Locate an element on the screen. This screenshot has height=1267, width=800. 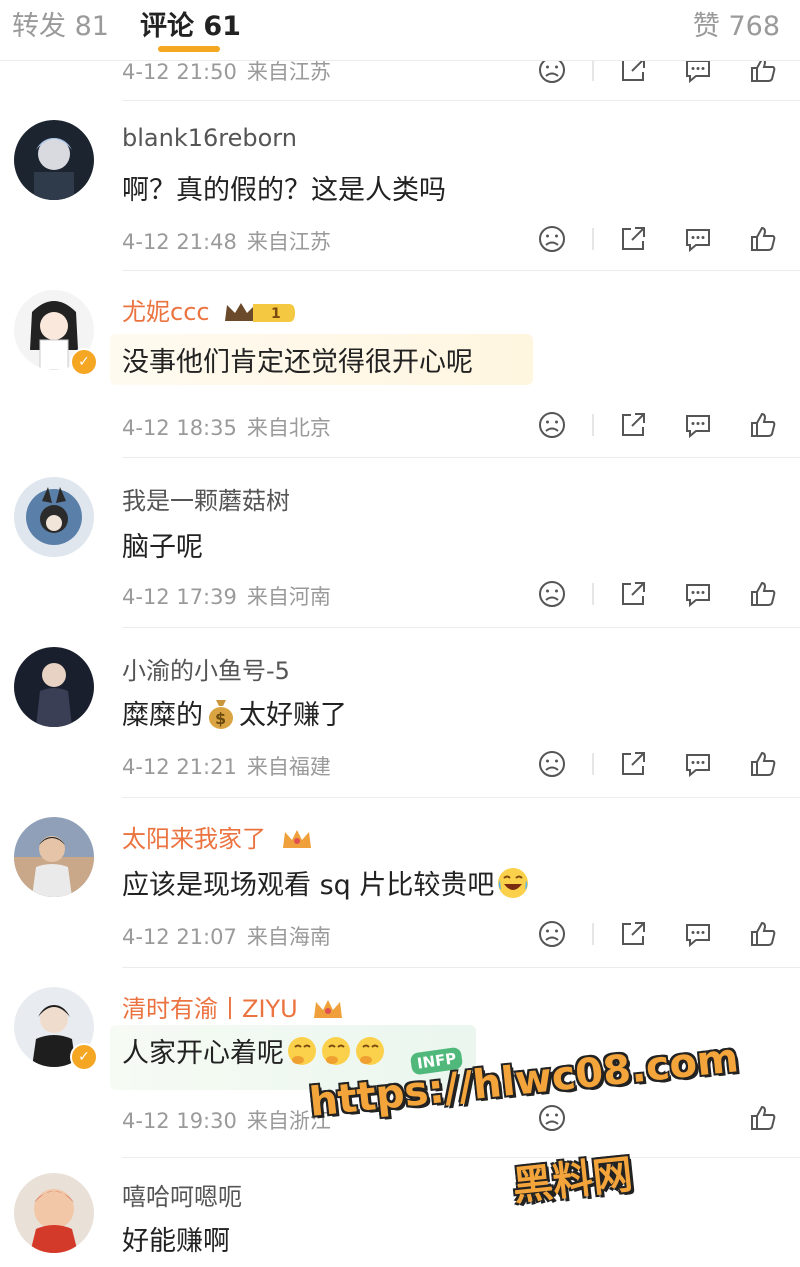
comment-text-part: 糜糜的 is located at coordinates (162, 715).